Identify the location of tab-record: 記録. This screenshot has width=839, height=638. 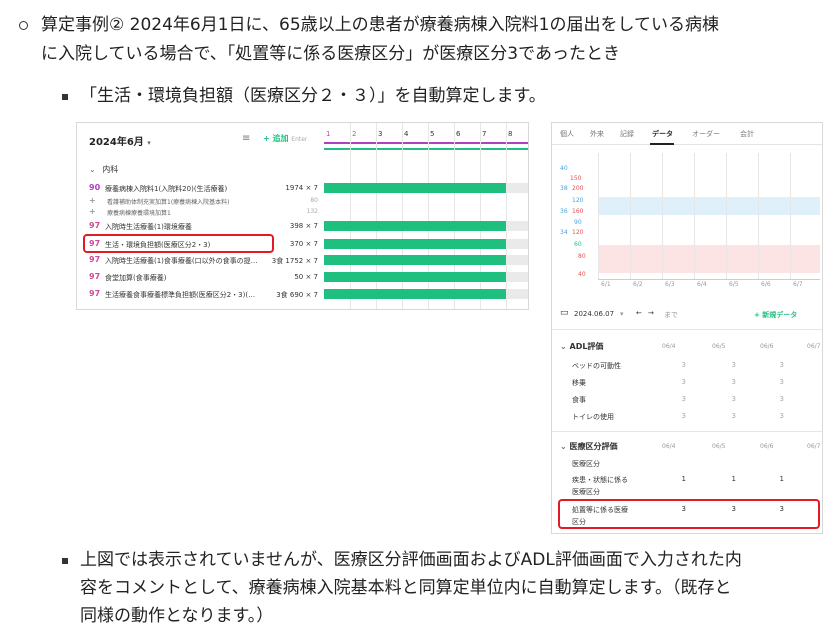
(627, 134).